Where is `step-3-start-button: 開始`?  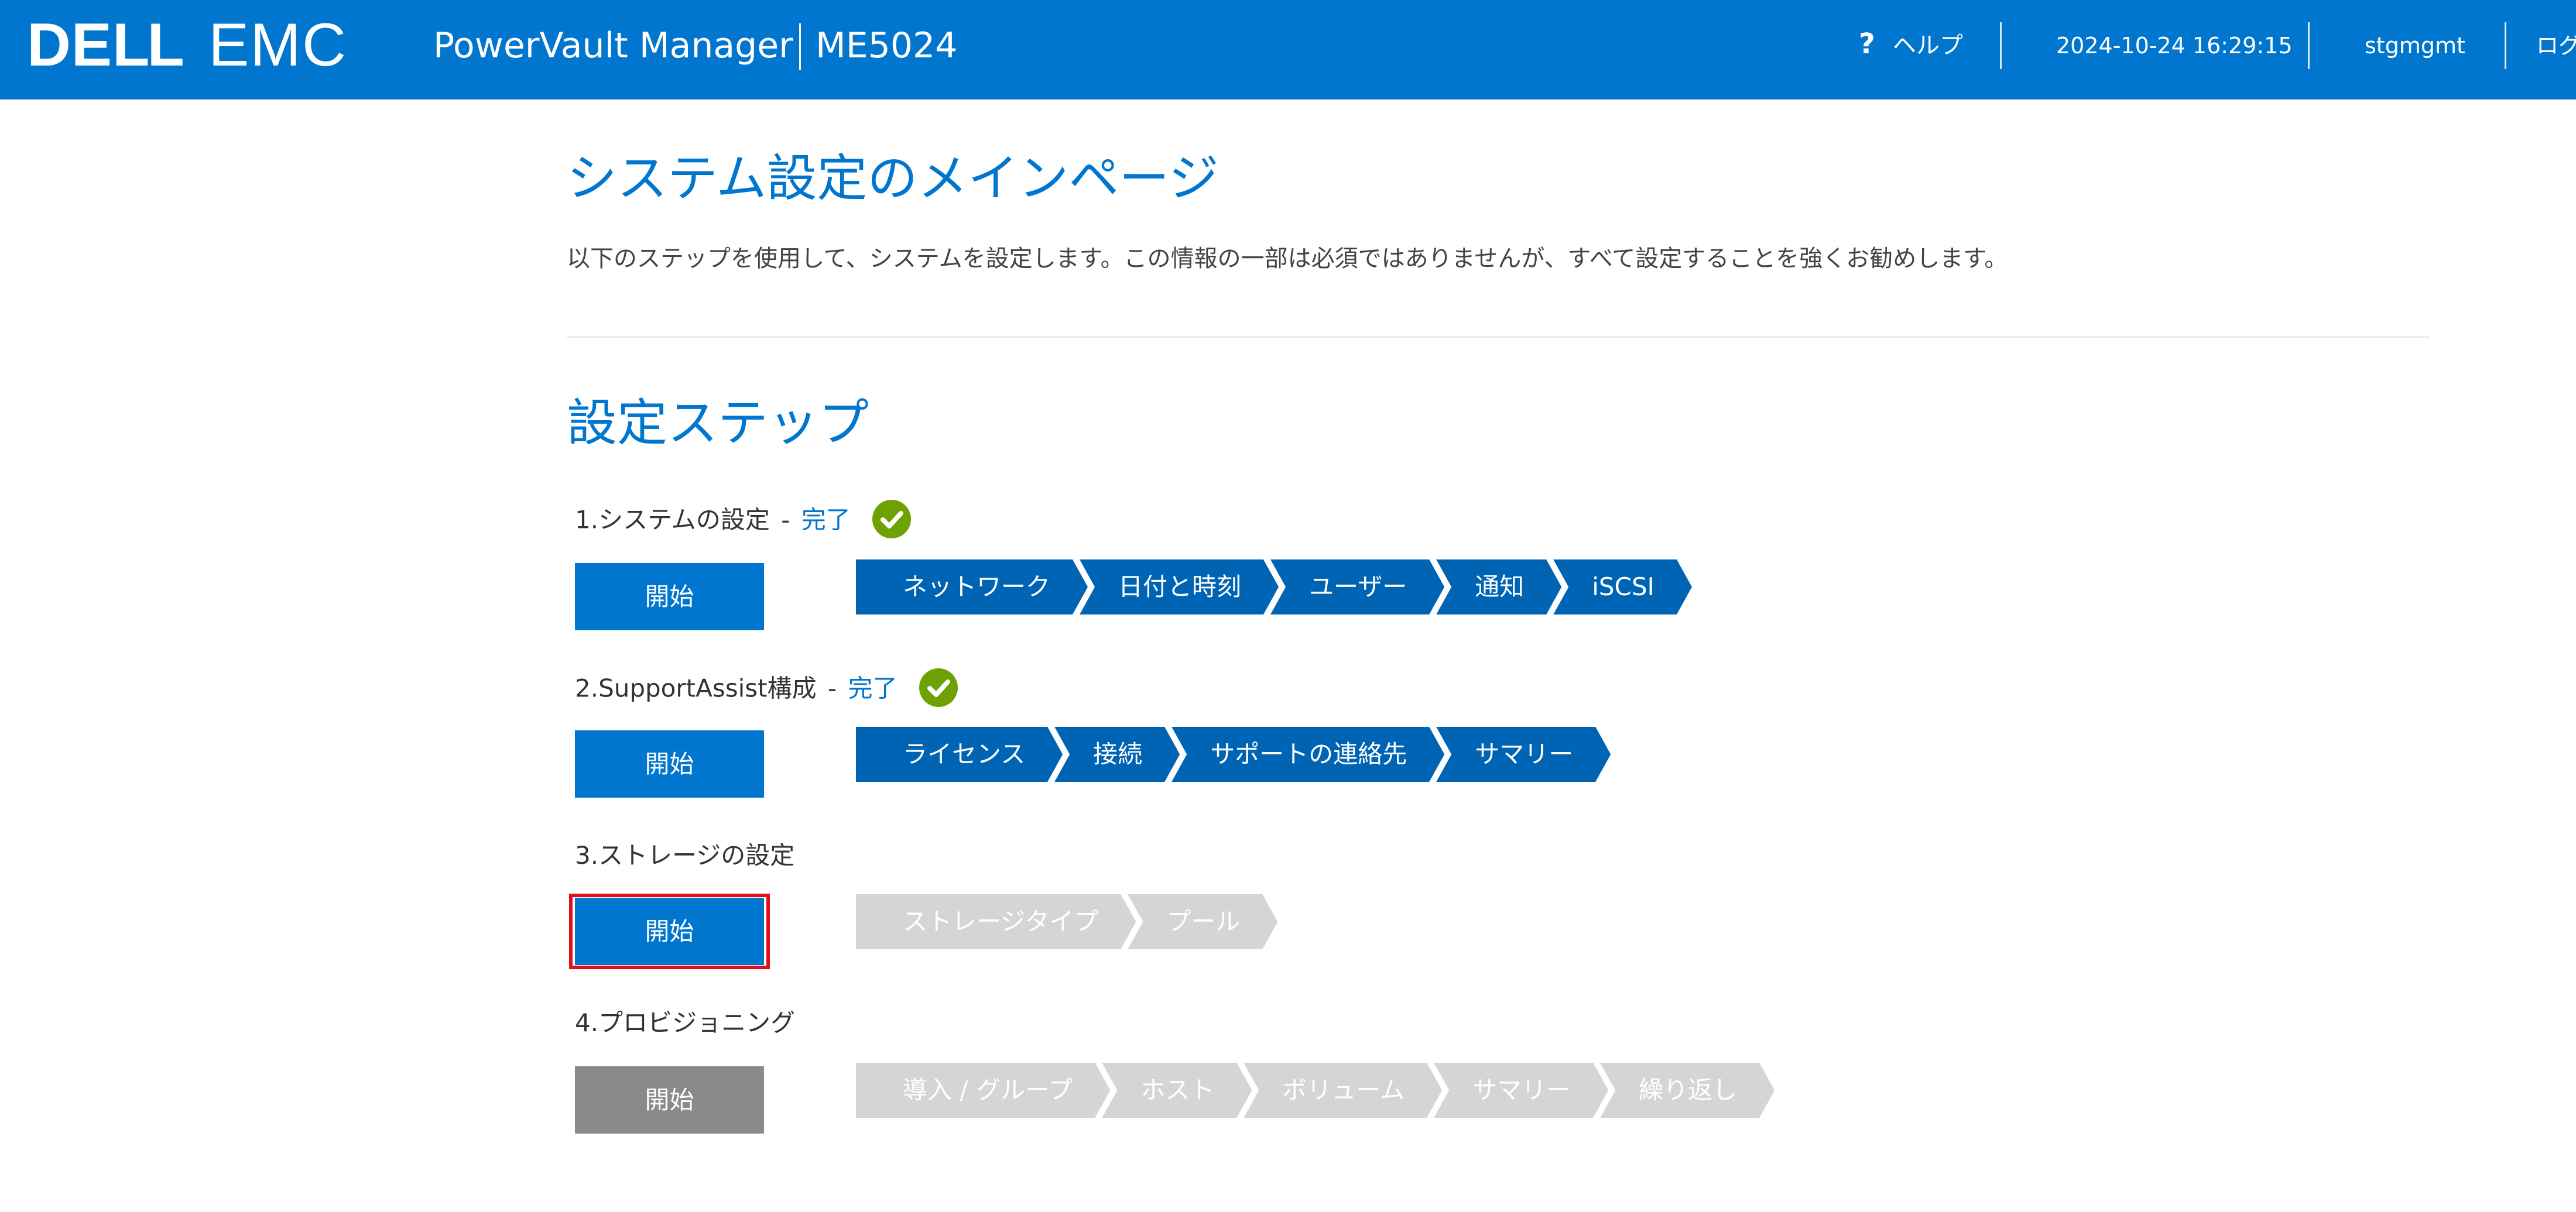
step-3-start-button: 開始 is located at coordinates (669, 931).